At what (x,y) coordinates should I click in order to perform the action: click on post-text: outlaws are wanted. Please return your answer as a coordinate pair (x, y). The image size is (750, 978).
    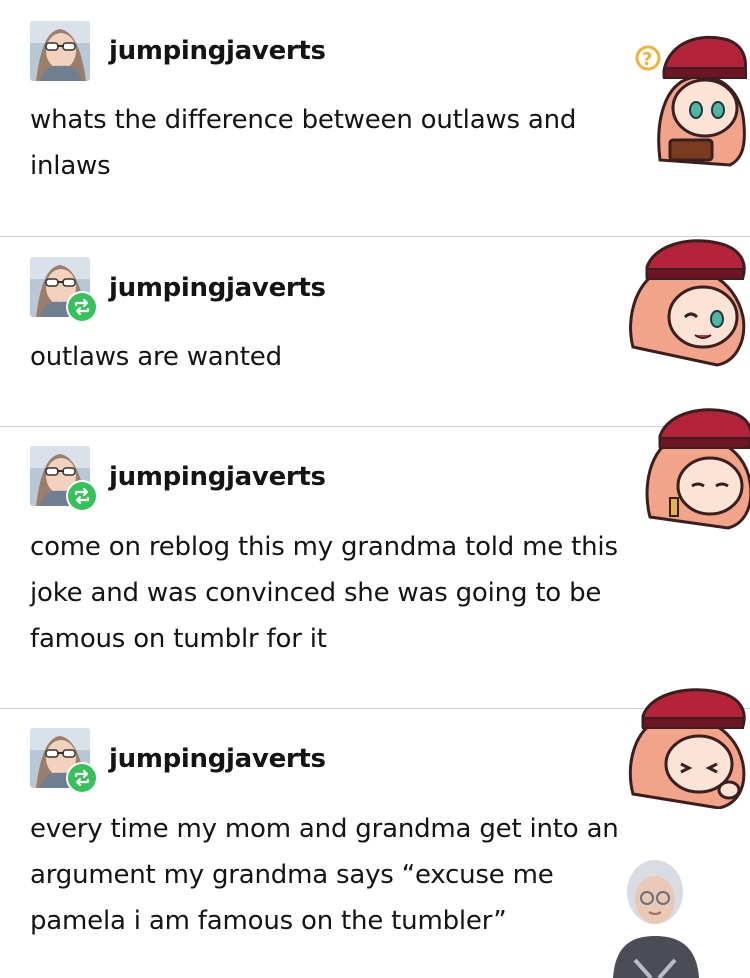
    Looking at the image, I should click on (156, 357).